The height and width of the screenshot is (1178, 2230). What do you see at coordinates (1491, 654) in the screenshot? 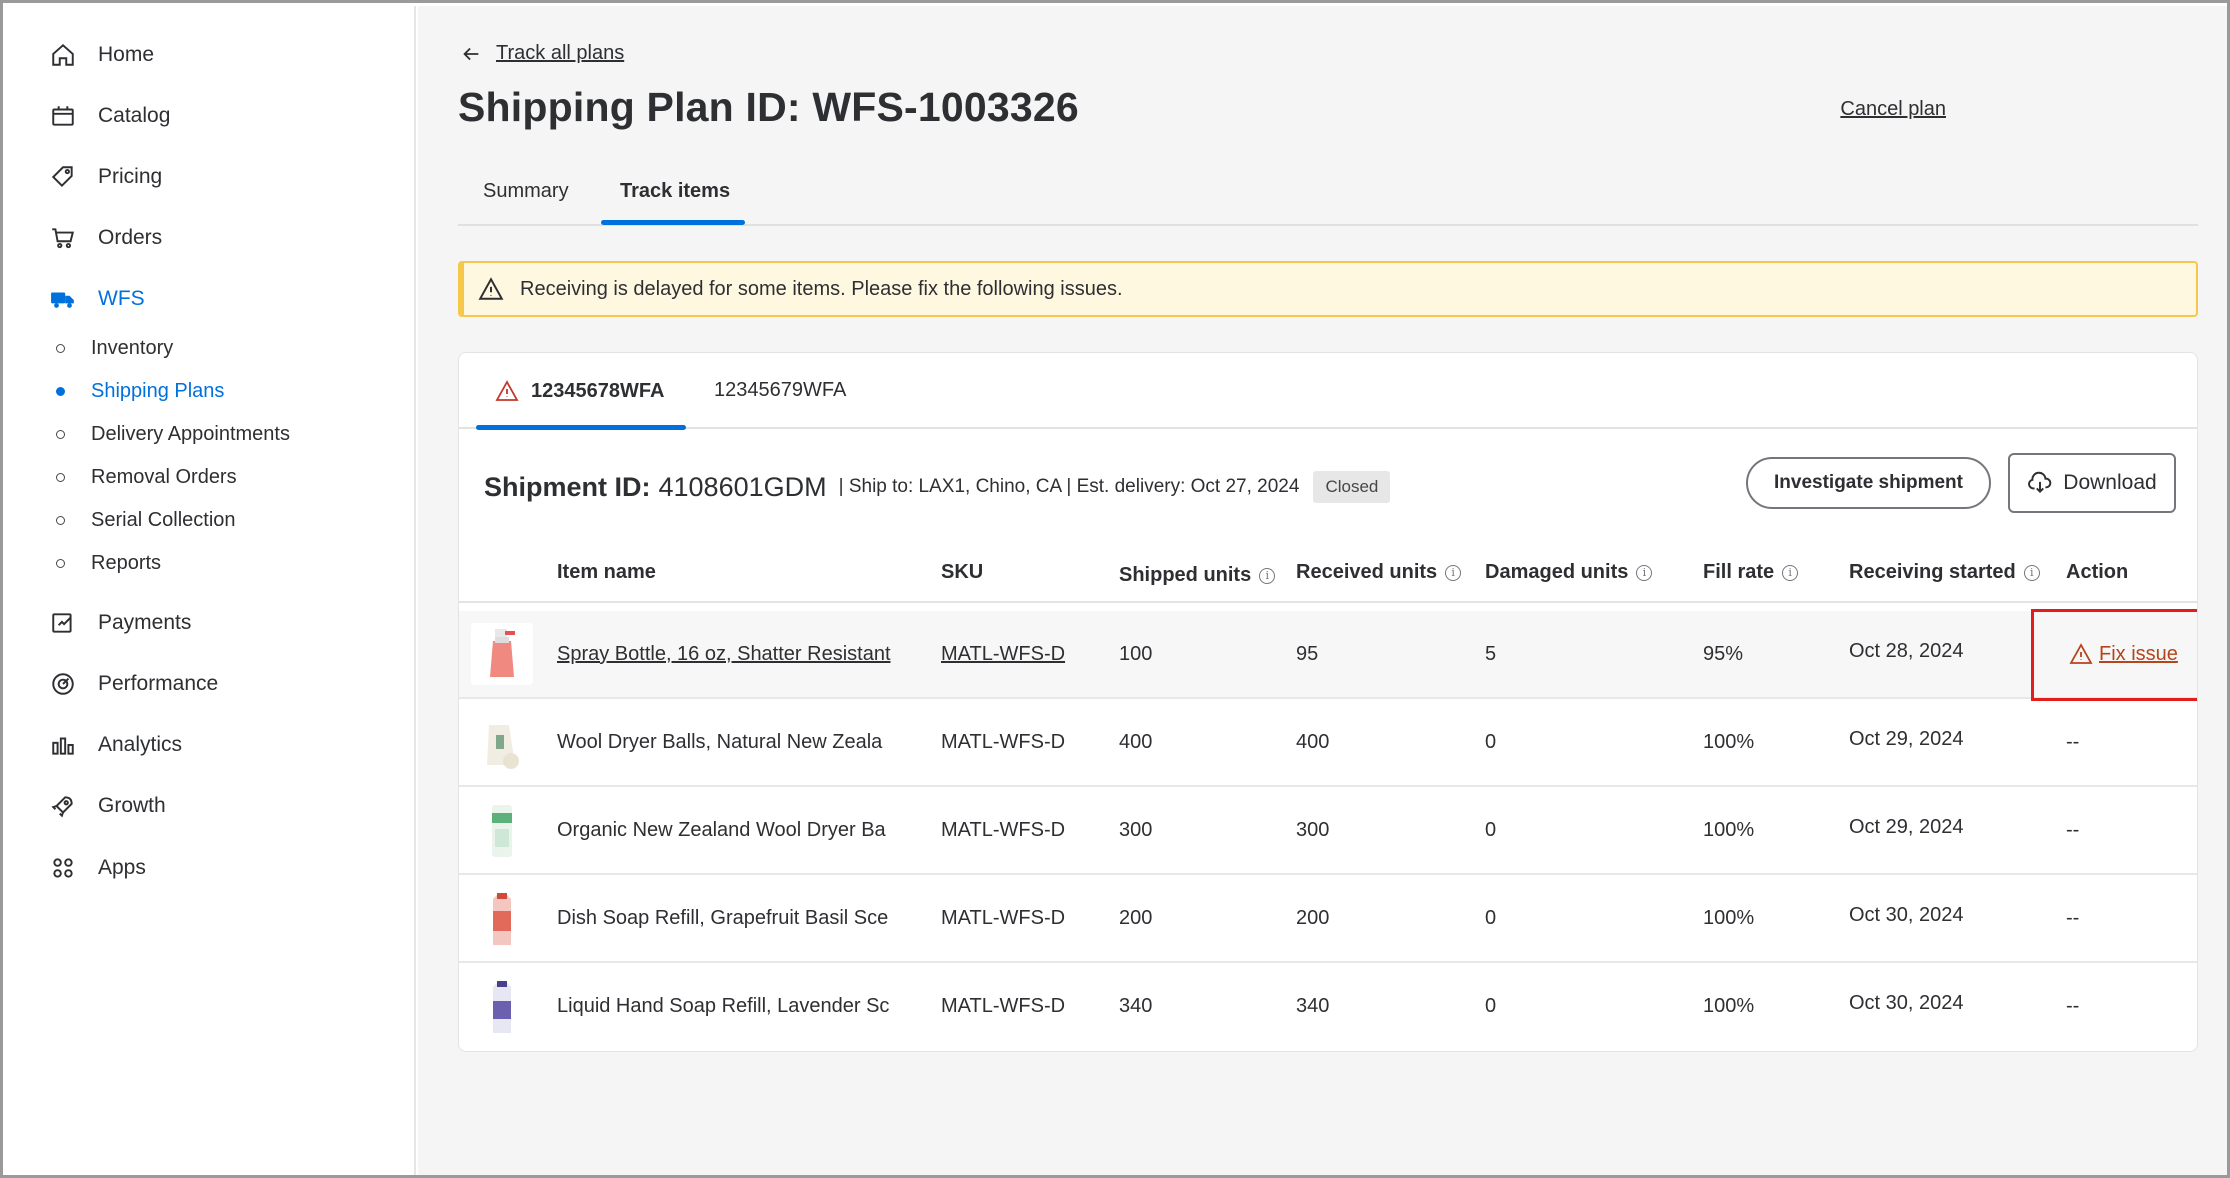
I see `damaged-units: 5` at bounding box center [1491, 654].